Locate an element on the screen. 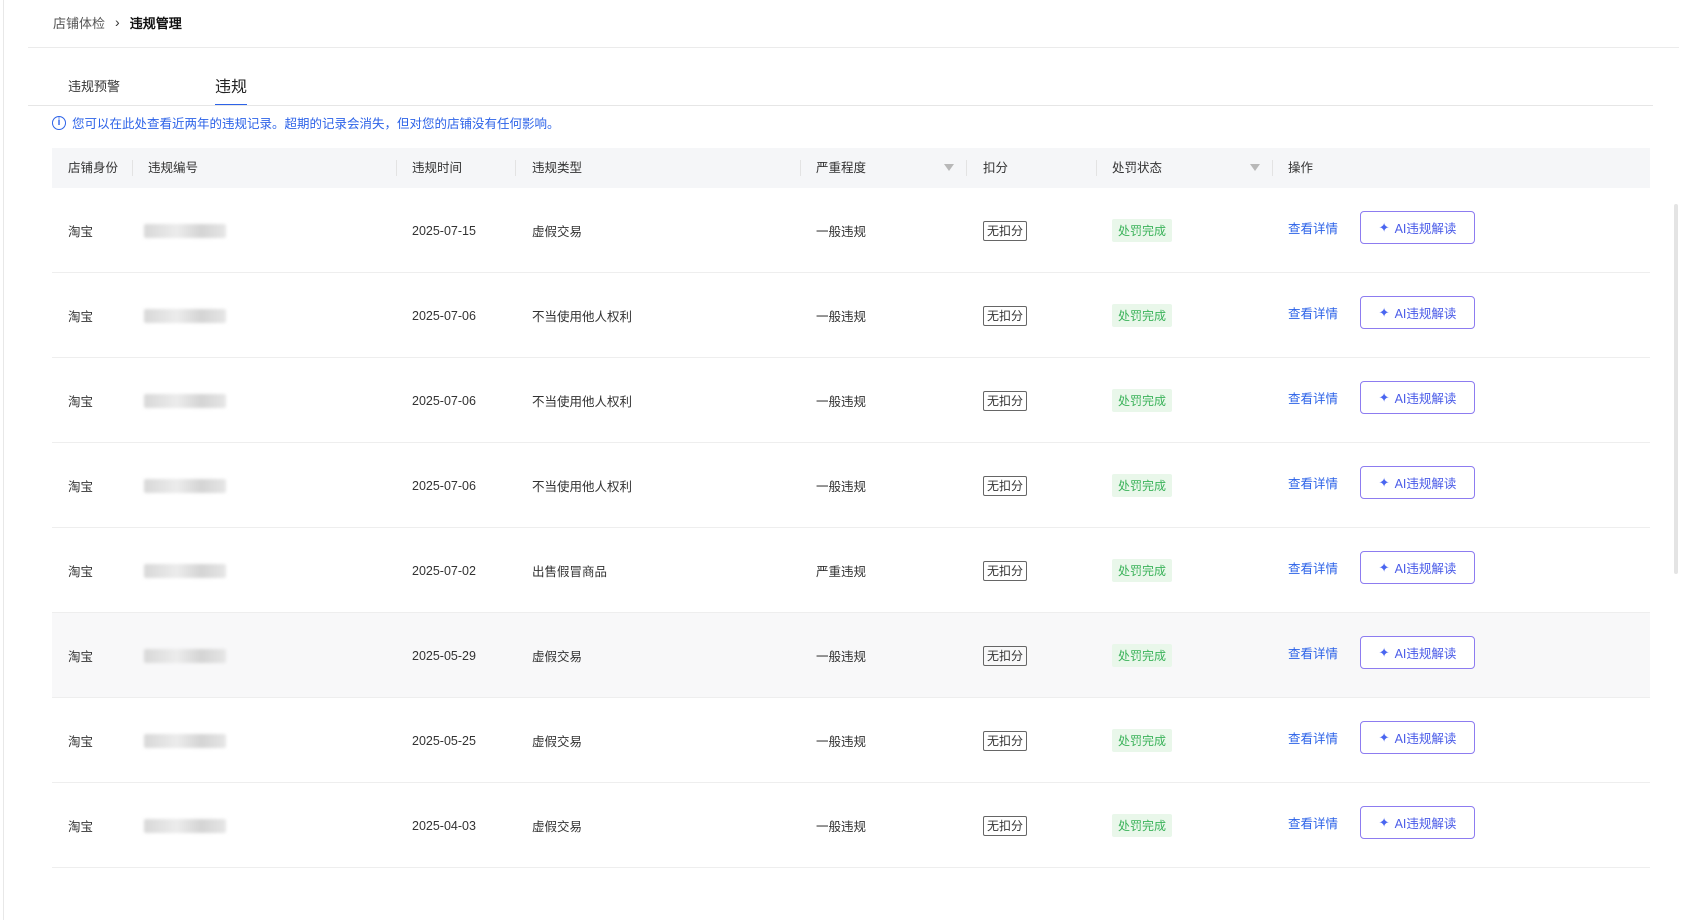 Image resolution: width=1703 pixels, height=920 pixels. cell-type: 出售假冒商品 is located at coordinates (569, 570).